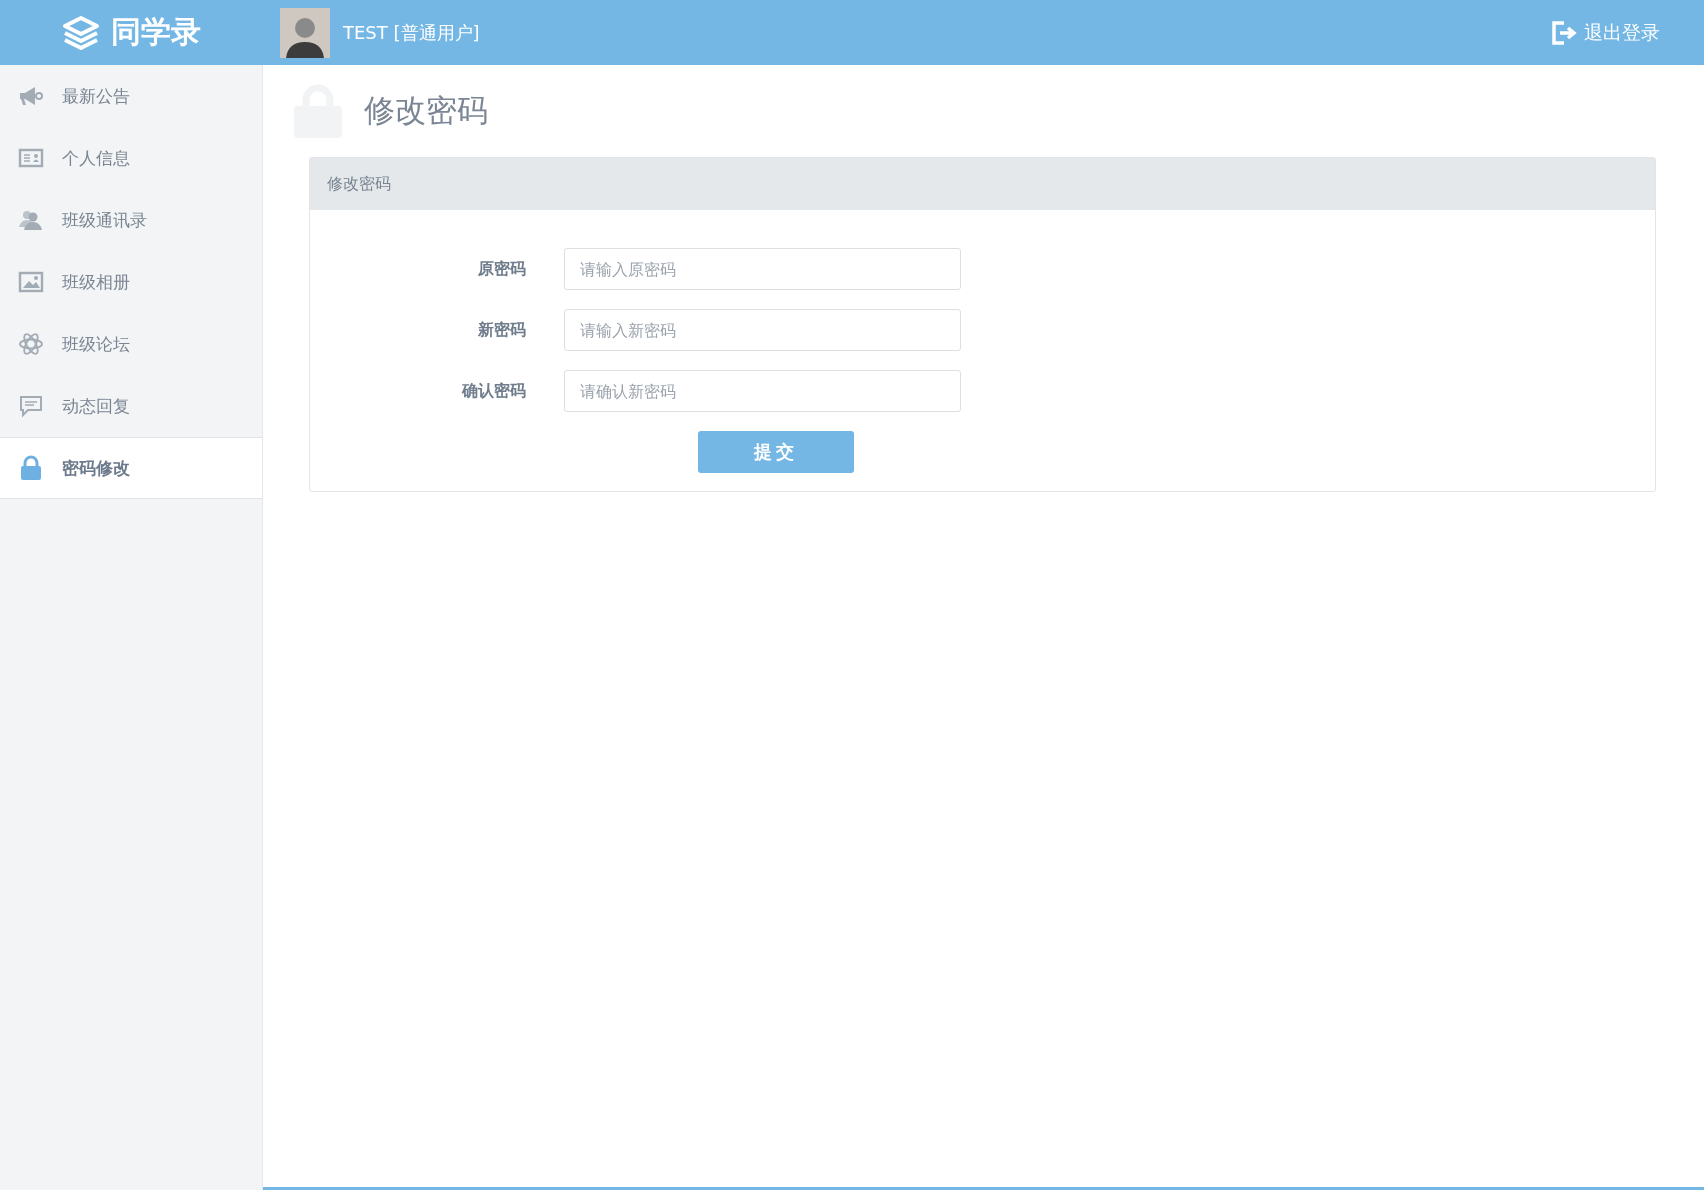 The width and height of the screenshot is (1704, 1190). What do you see at coordinates (31, 96) in the screenshot?
I see `megaphone-icon` at bounding box center [31, 96].